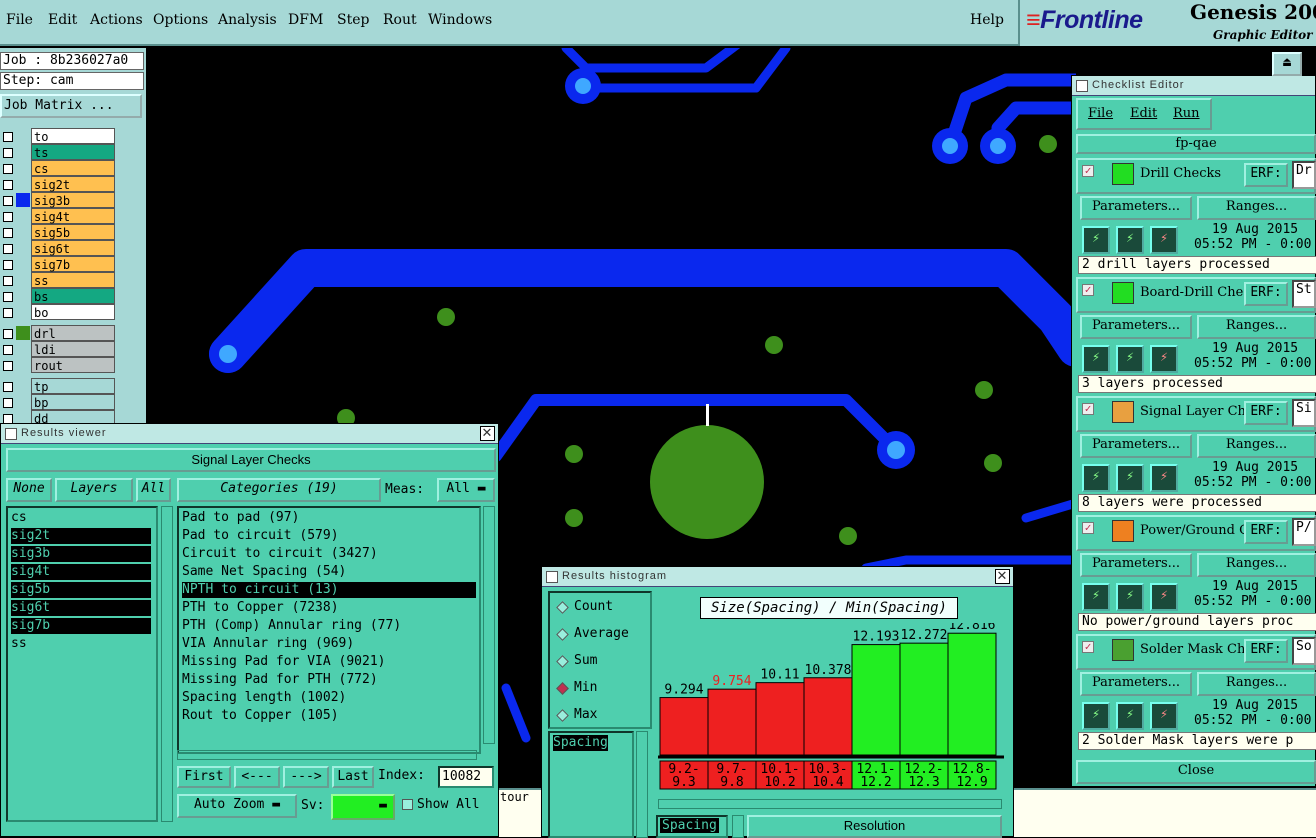  What do you see at coordinates (59, 333) in the screenshot?
I see `layer-row-drl: drl` at bounding box center [59, 333].